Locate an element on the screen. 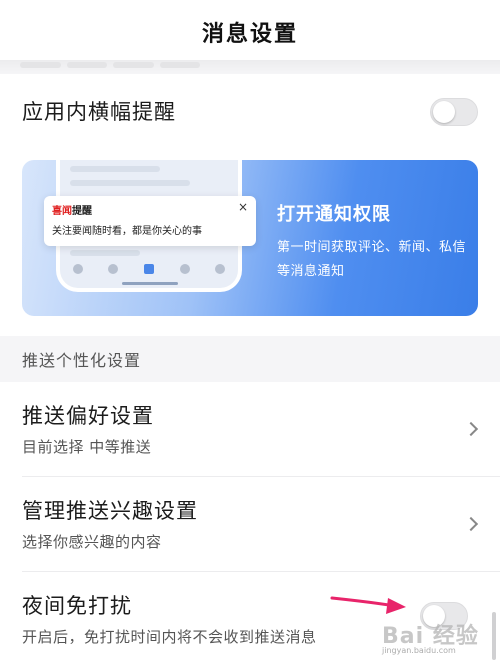 This screenshot has height=666, width=500. video-icon is located at coordinates (113, 269).